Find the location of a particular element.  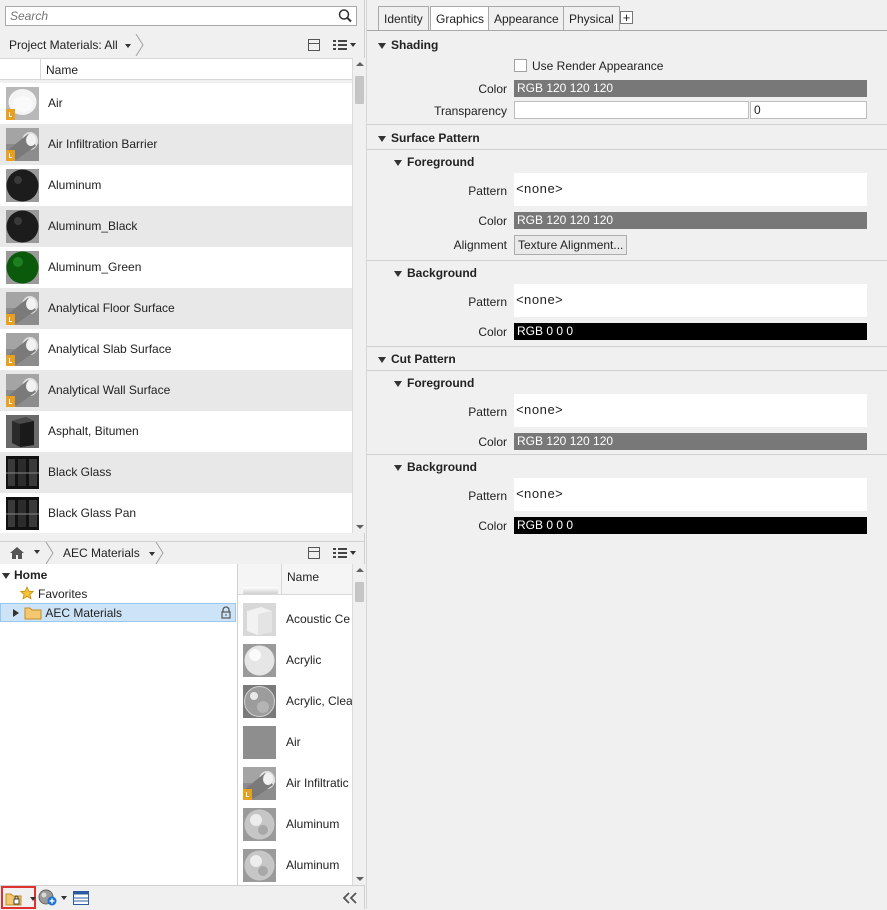

surface-bg-pattern-label: Pattern is located at coordinates (487, 302).